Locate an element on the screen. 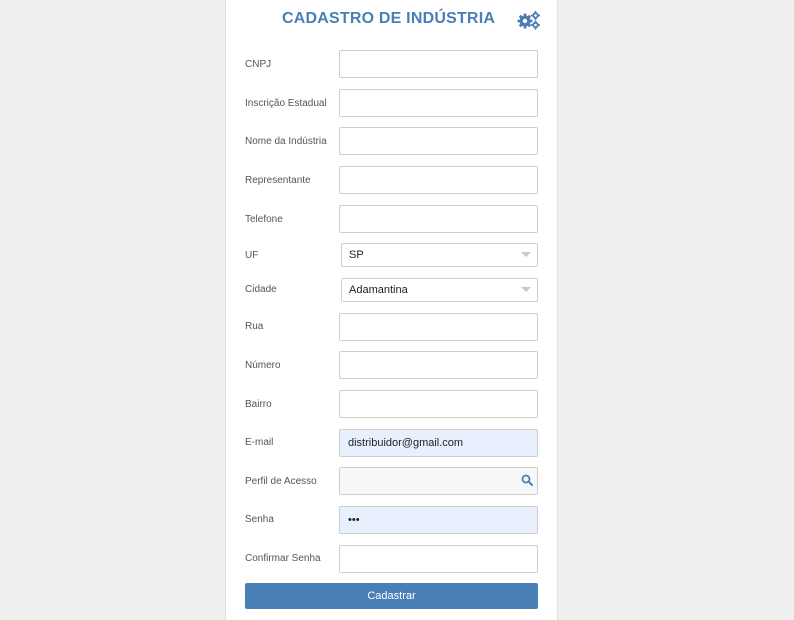 The width and height of the screenshot is (794, 620). gears-icon is located at coordinates (529, 20).